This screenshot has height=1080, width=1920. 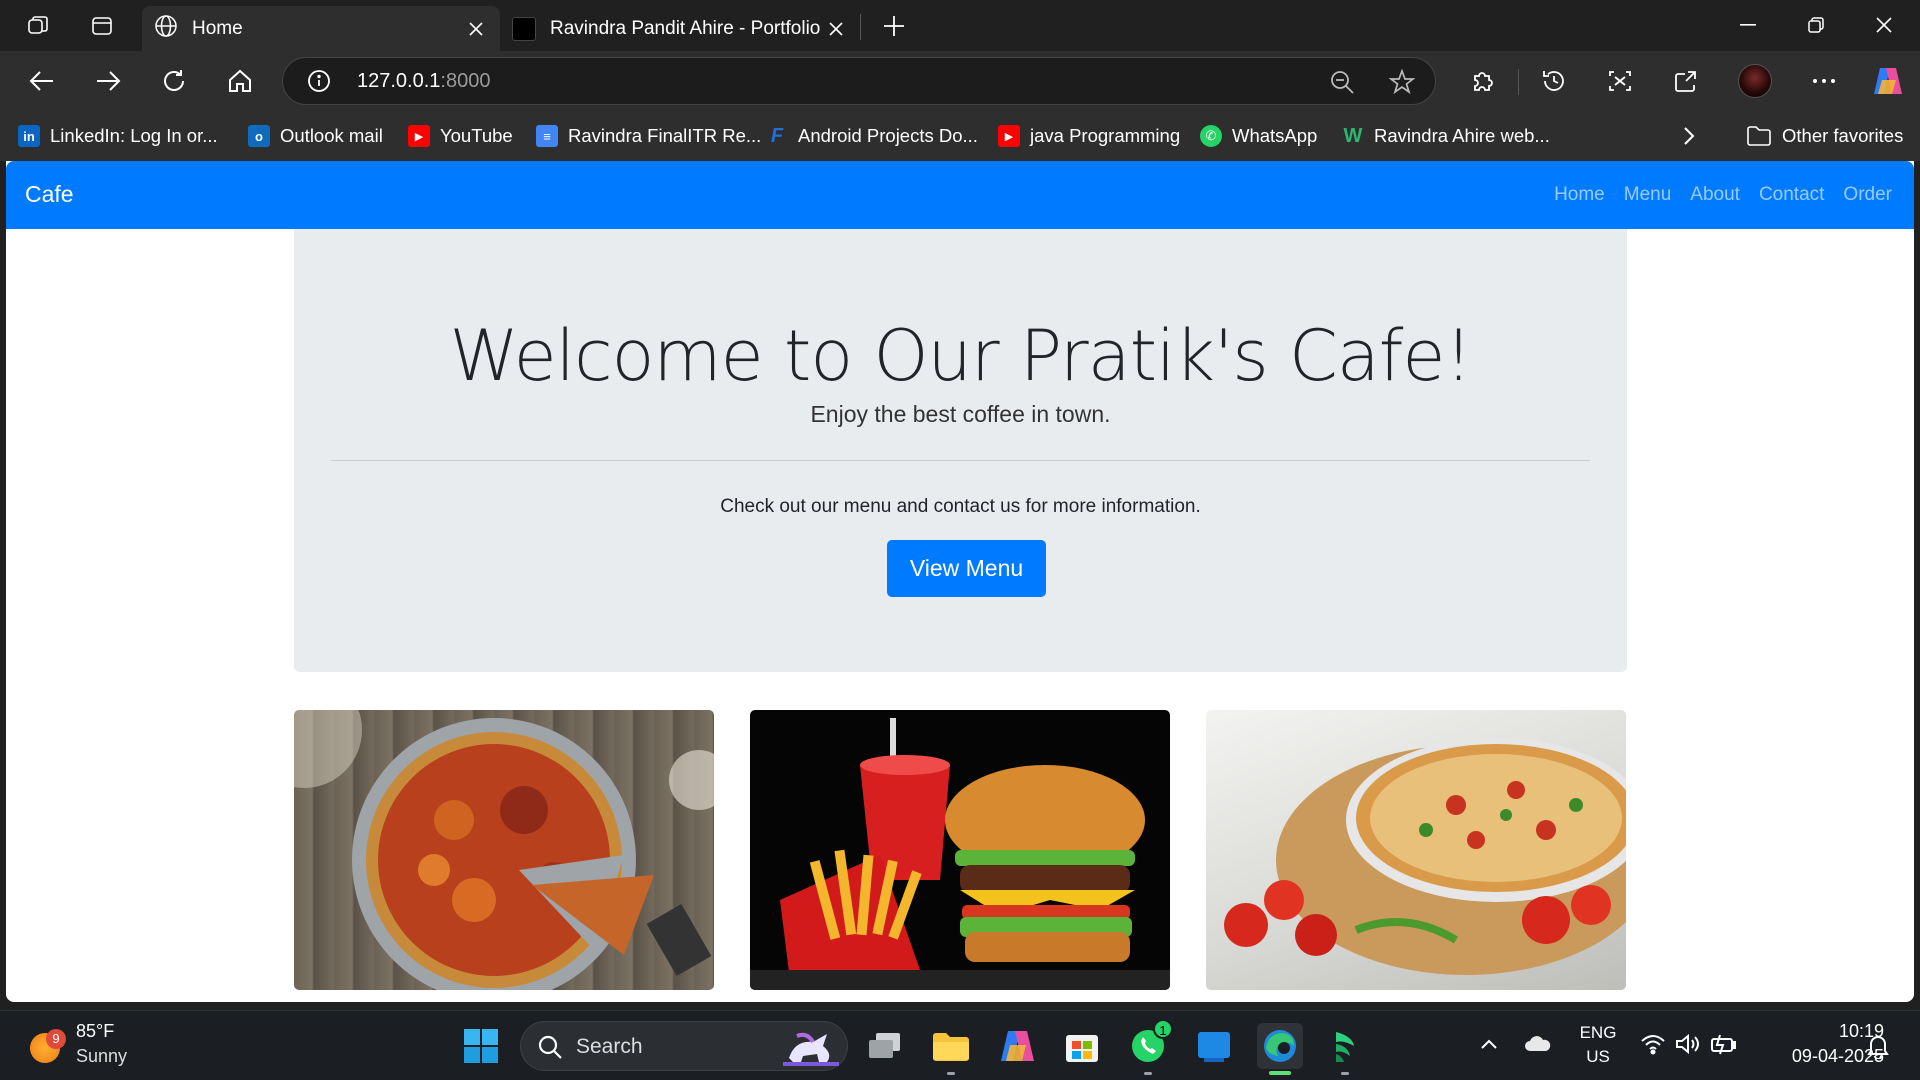 I want to click on more-options-icon, so click(x=1824, y=81).